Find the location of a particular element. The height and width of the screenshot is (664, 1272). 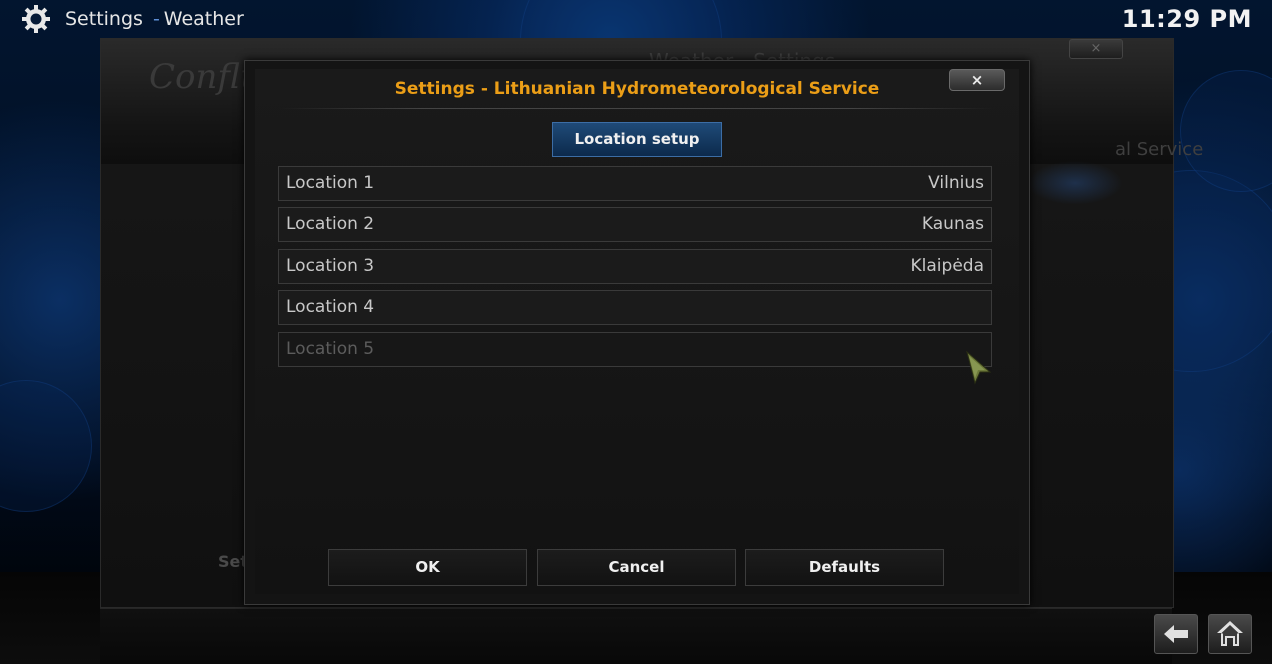

home-icon is located at coordinates (1230, 633).